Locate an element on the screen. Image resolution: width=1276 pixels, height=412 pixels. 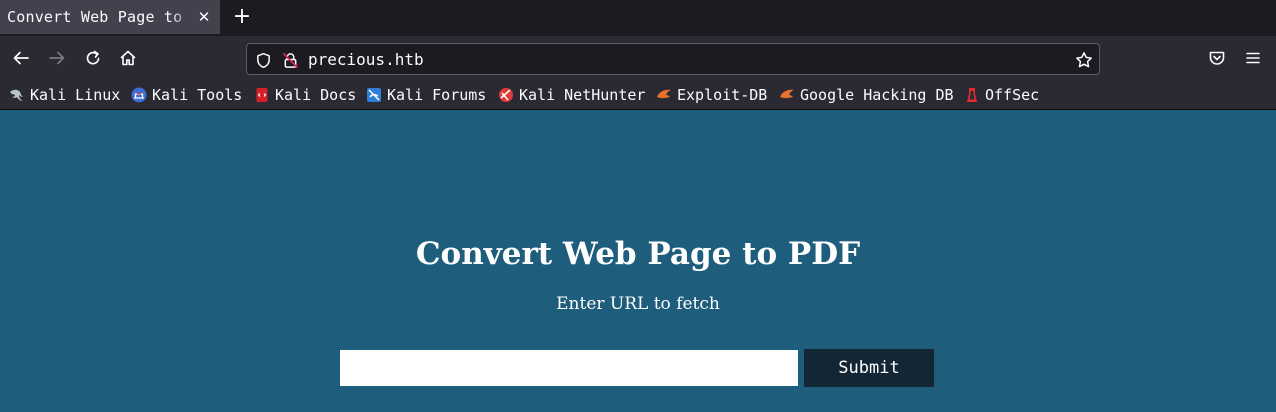
bookmark-label: Exploit-DB is located at coordinates (722, 95).